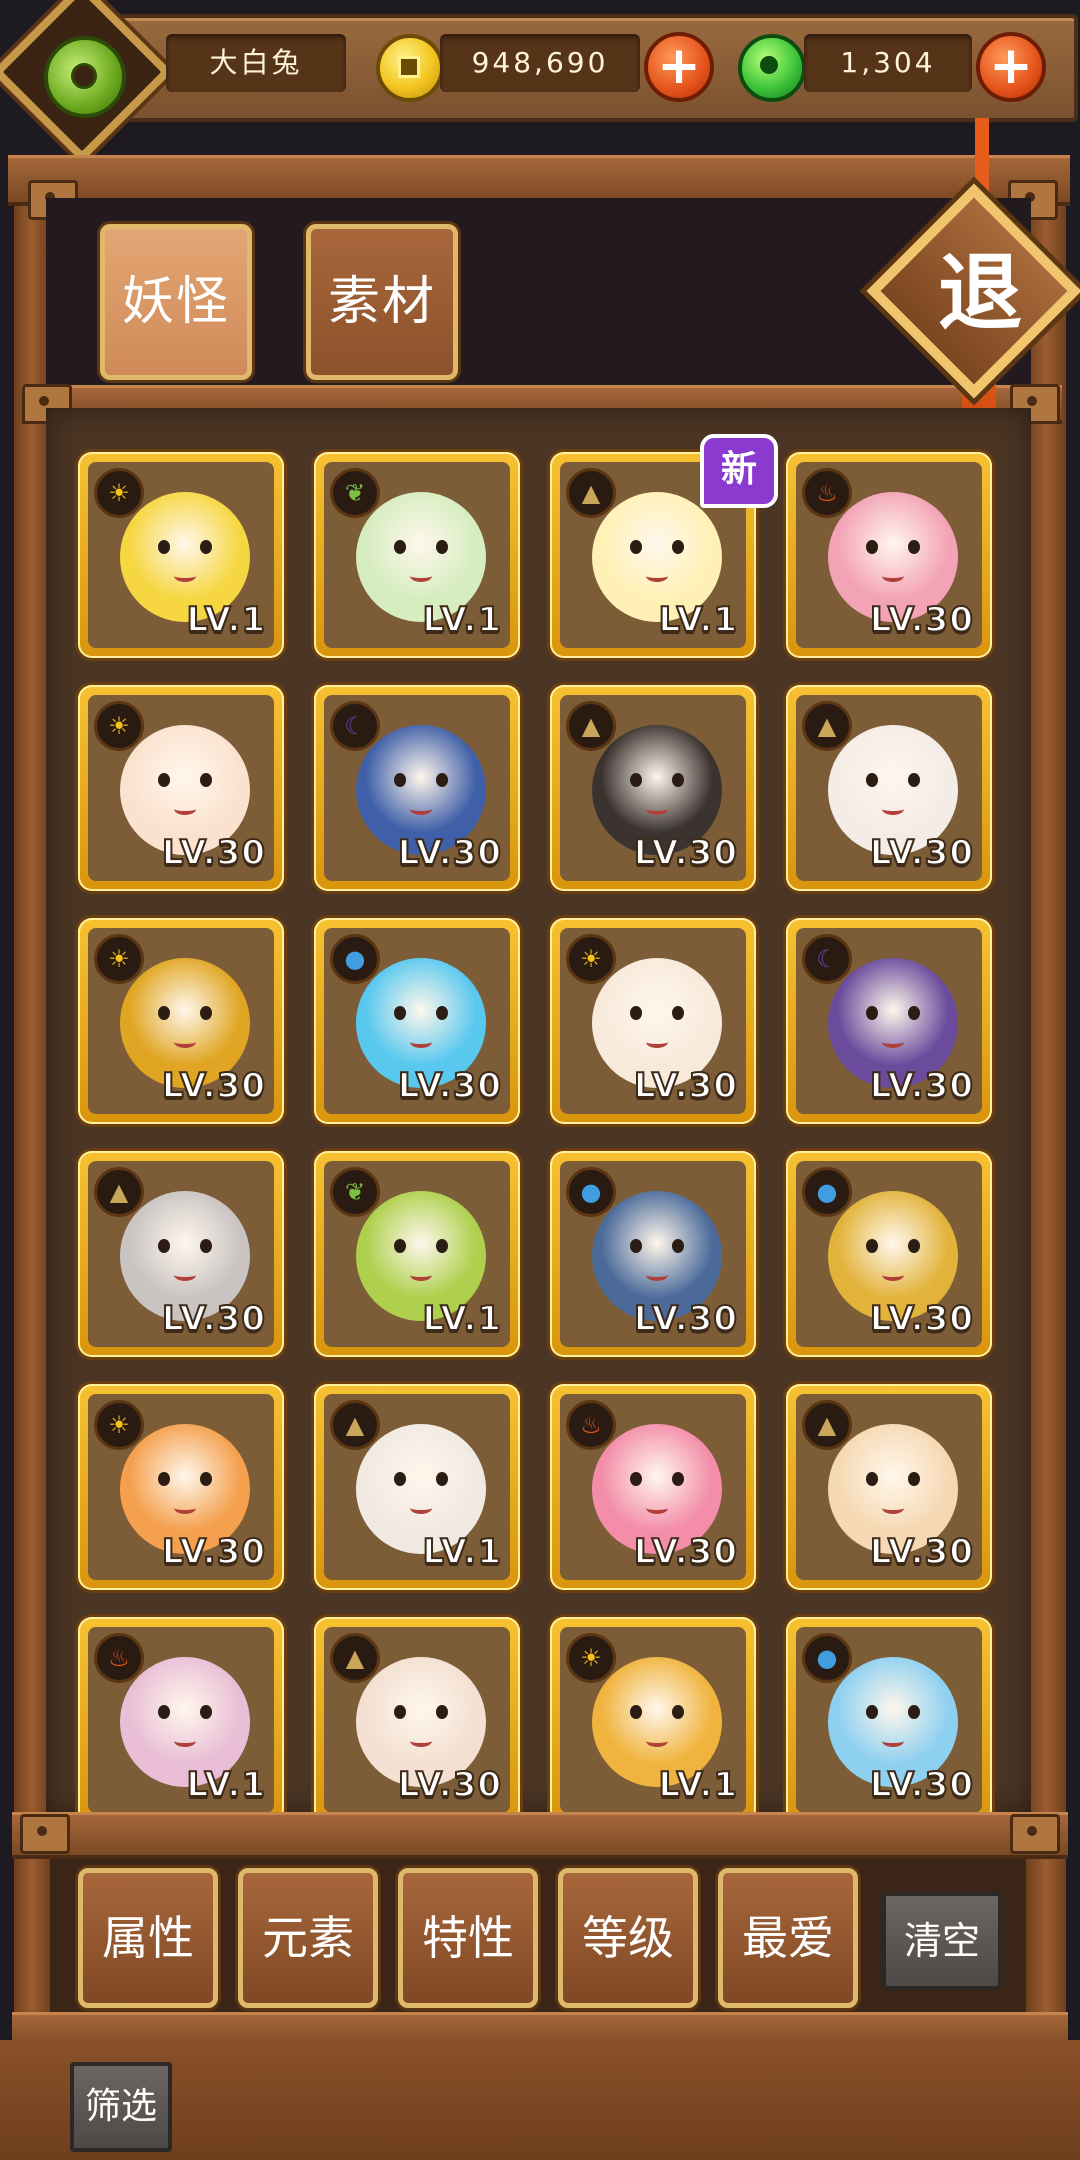 The image size is (1080, 2160). Describe the element at coordinates (942, 1941) in the screenshot. I see `clear-filters-button: 清空` at that location.